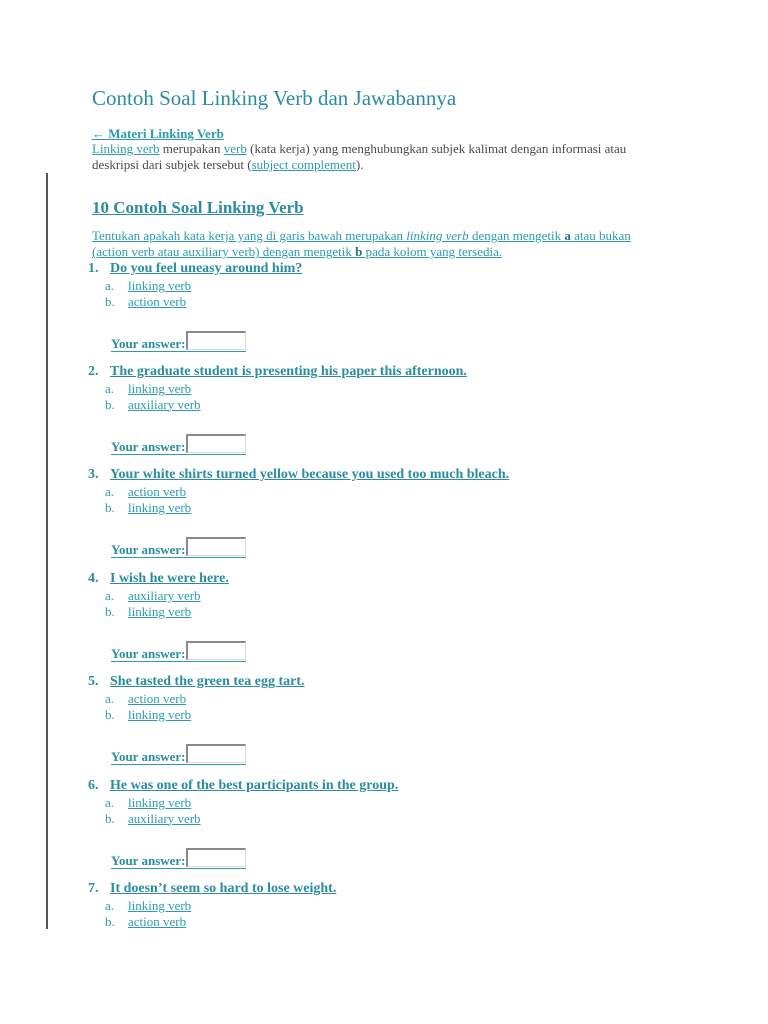  Describe the element at coordinates (396, 596) in the screenshot. I see `option-a: a. auxiliary verb` at that location.